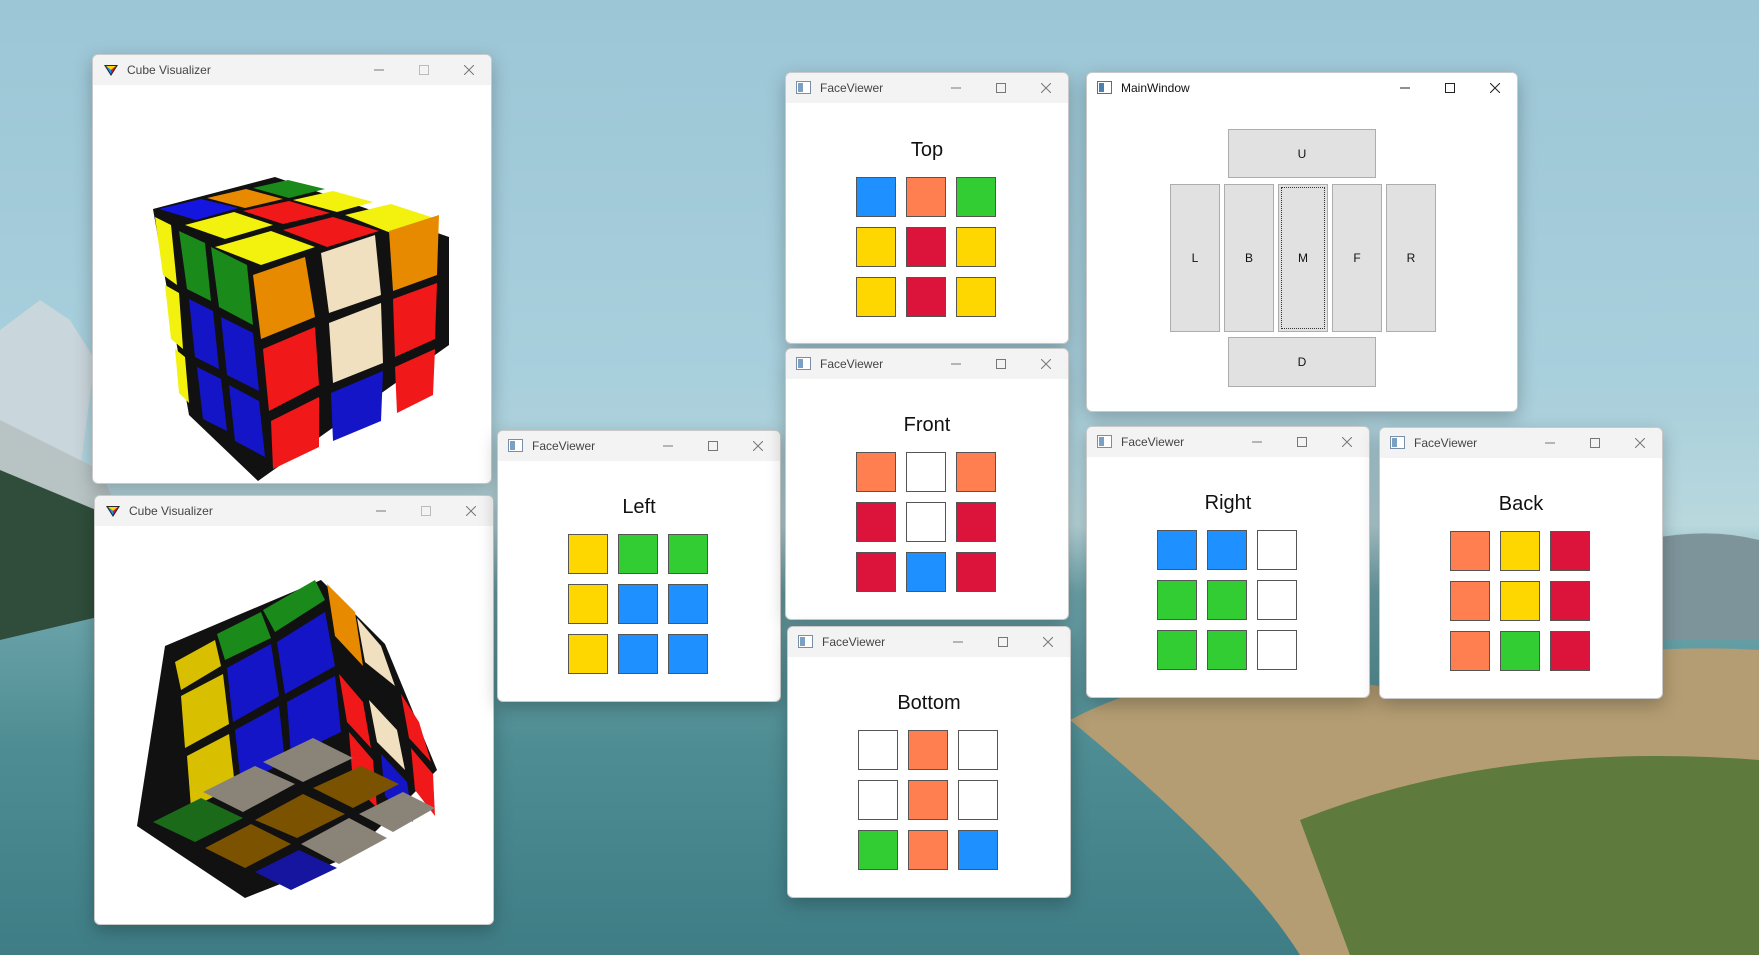 The width and height of the screenshot is (1759, 955). Describe the element at coordinates (1249, 258) in the screenshot. I see `rotate-b-button: B` at that location.